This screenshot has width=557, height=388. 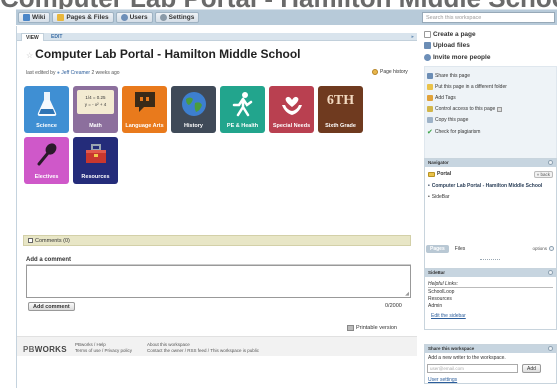 What do you see at coordinates (462, 57) in the screenshot?
I see `invite-people-label: Invite more people` at bounding box center [462, 57].